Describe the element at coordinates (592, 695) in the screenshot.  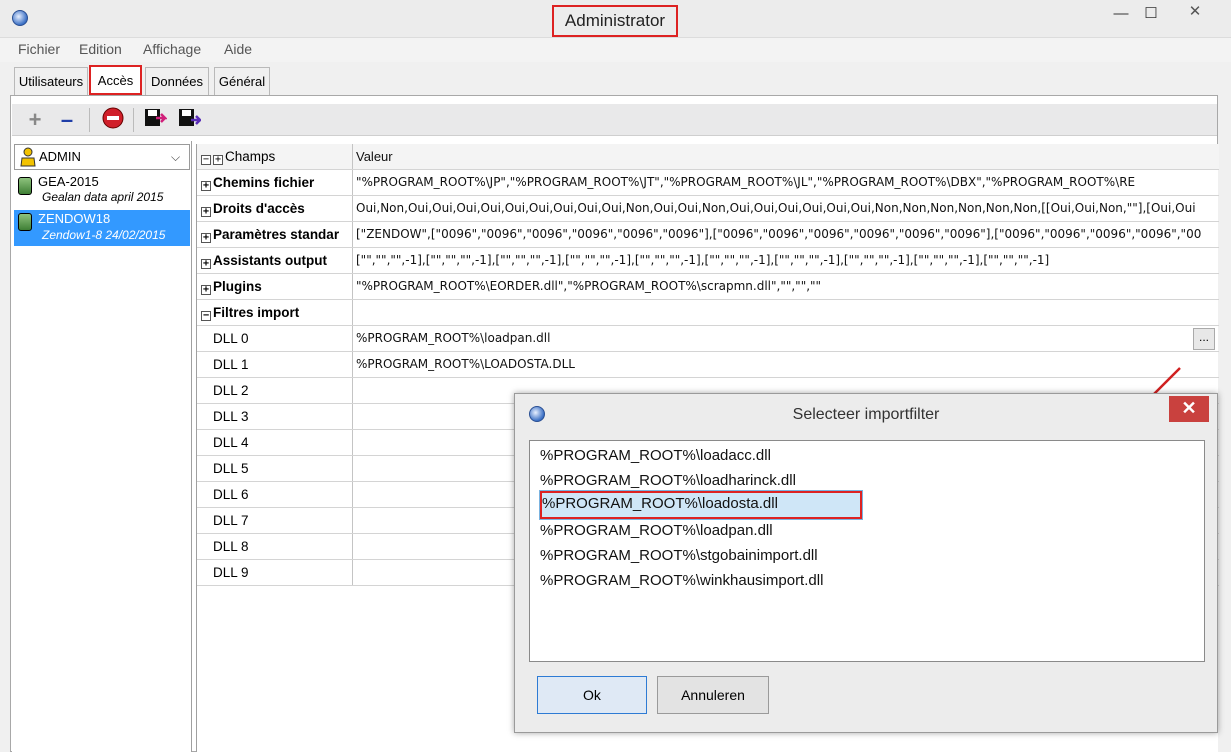
I see `ok-button: Ok` at that location.